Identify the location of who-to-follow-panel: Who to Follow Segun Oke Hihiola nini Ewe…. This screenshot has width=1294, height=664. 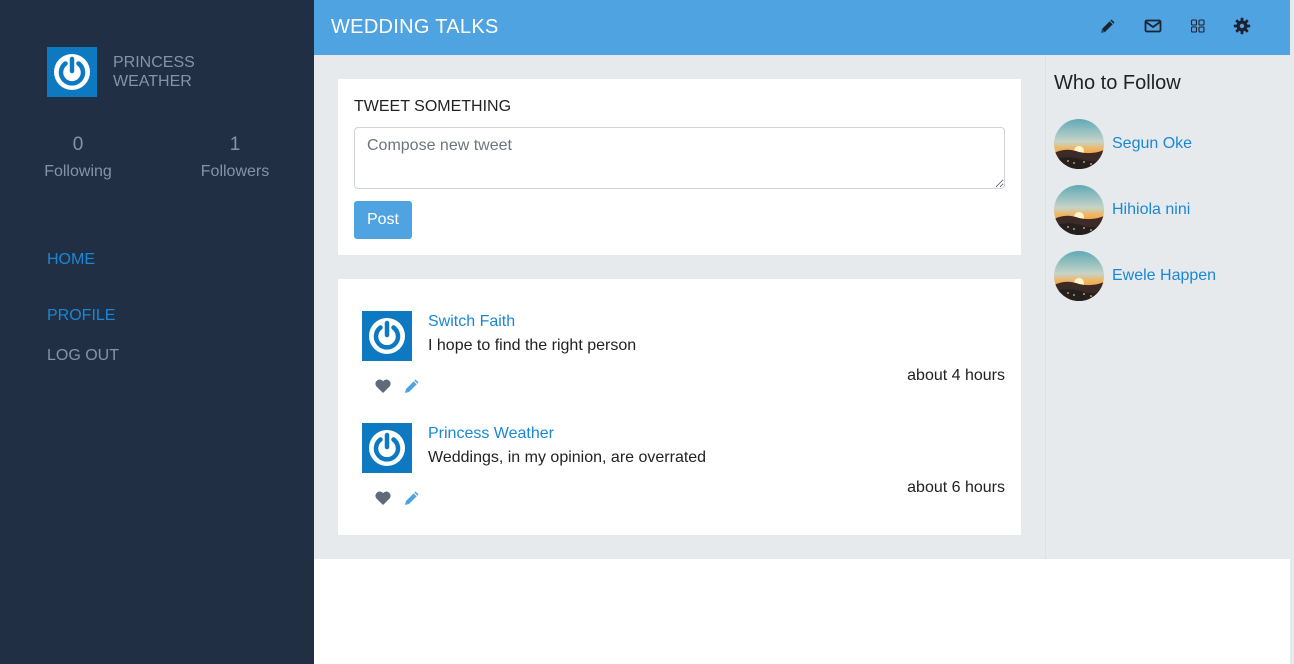
(1167, 307).